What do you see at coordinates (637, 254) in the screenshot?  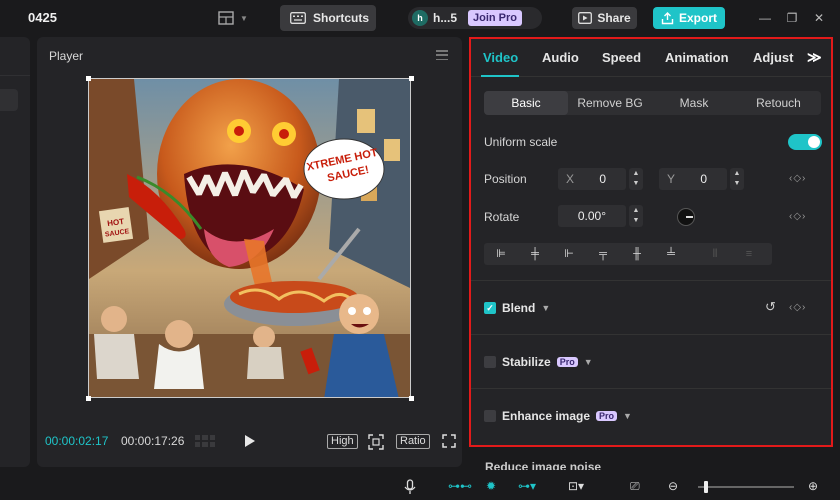 I see `align-center-v-icon: ╫` at bounding box center [637, 254].